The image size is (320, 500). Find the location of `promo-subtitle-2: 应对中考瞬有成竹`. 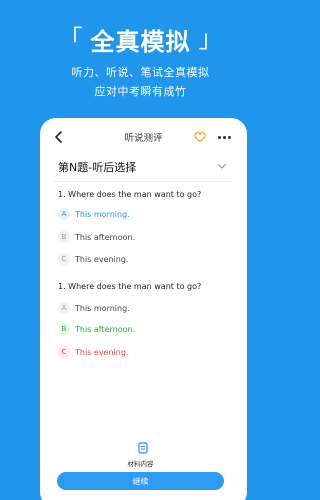

promo-subtitle-2: 应对中考瞬有成竹 is located at coordinates (140, 91).